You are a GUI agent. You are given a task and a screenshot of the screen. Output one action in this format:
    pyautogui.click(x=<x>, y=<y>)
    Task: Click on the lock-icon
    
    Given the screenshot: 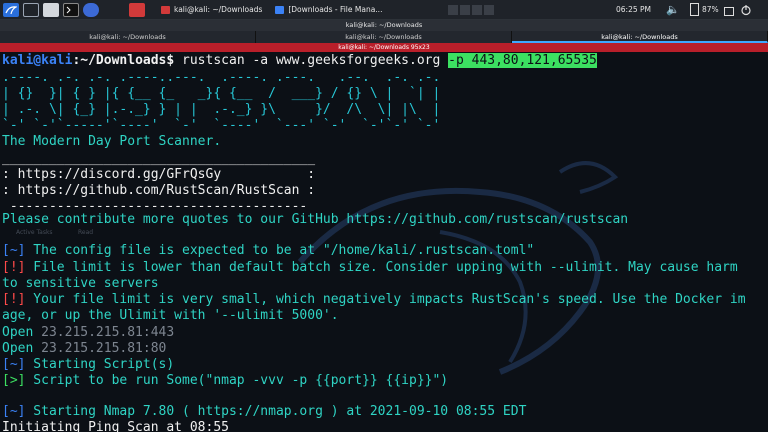 What is the action you would take?
    pyautogui.click(x=729, y=9)
    